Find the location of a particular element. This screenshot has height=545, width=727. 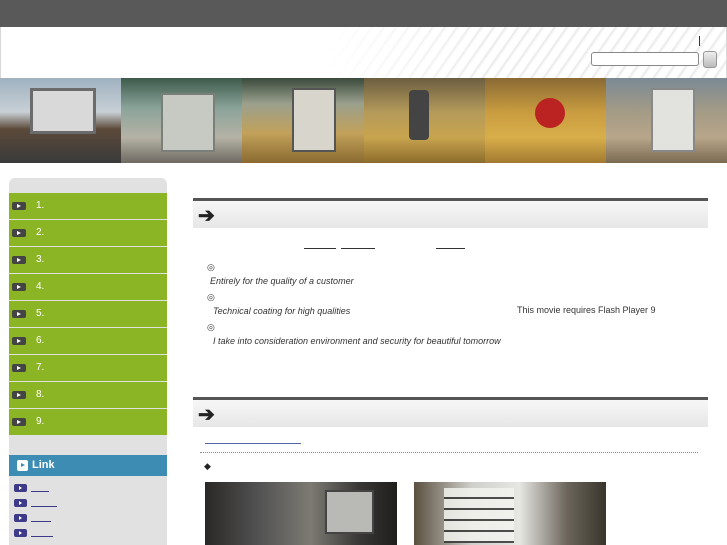

factory-exterior-photo is located at coordinates (61, 120).